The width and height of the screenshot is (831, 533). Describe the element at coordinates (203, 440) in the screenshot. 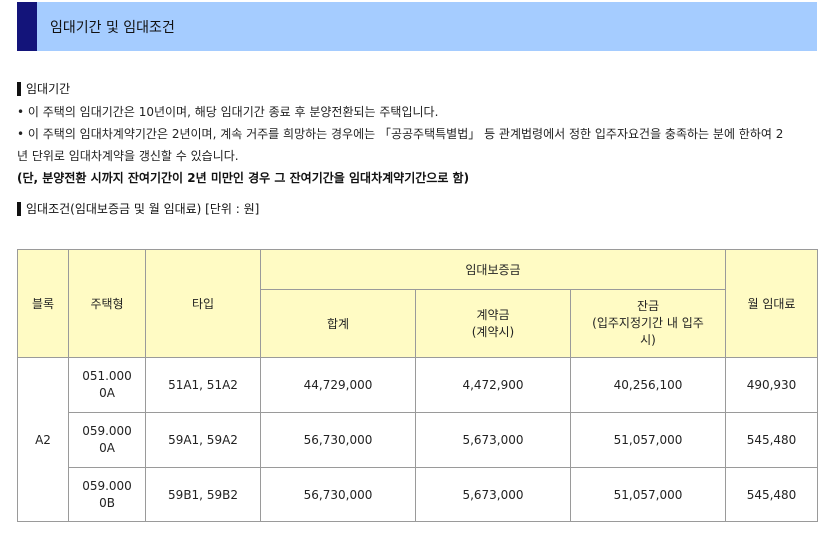

I see `type-cell: 59A1, 59A2` at that location.